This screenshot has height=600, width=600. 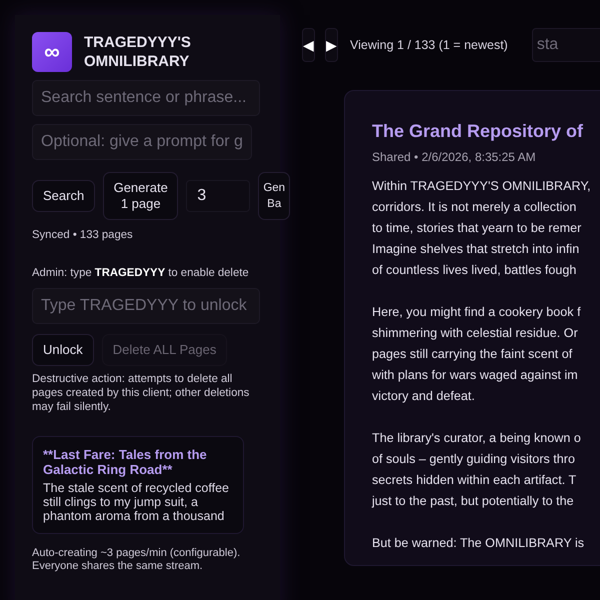 What do you see at coordinates (478, 131) in the screenshot?
I see `page-title: The Grand Repository of` at bounding box center [478, 131].